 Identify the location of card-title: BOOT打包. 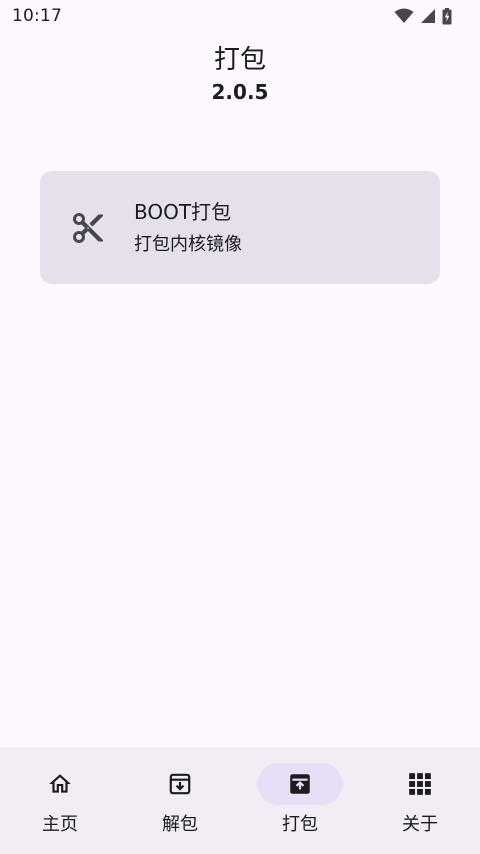
(183, 211).